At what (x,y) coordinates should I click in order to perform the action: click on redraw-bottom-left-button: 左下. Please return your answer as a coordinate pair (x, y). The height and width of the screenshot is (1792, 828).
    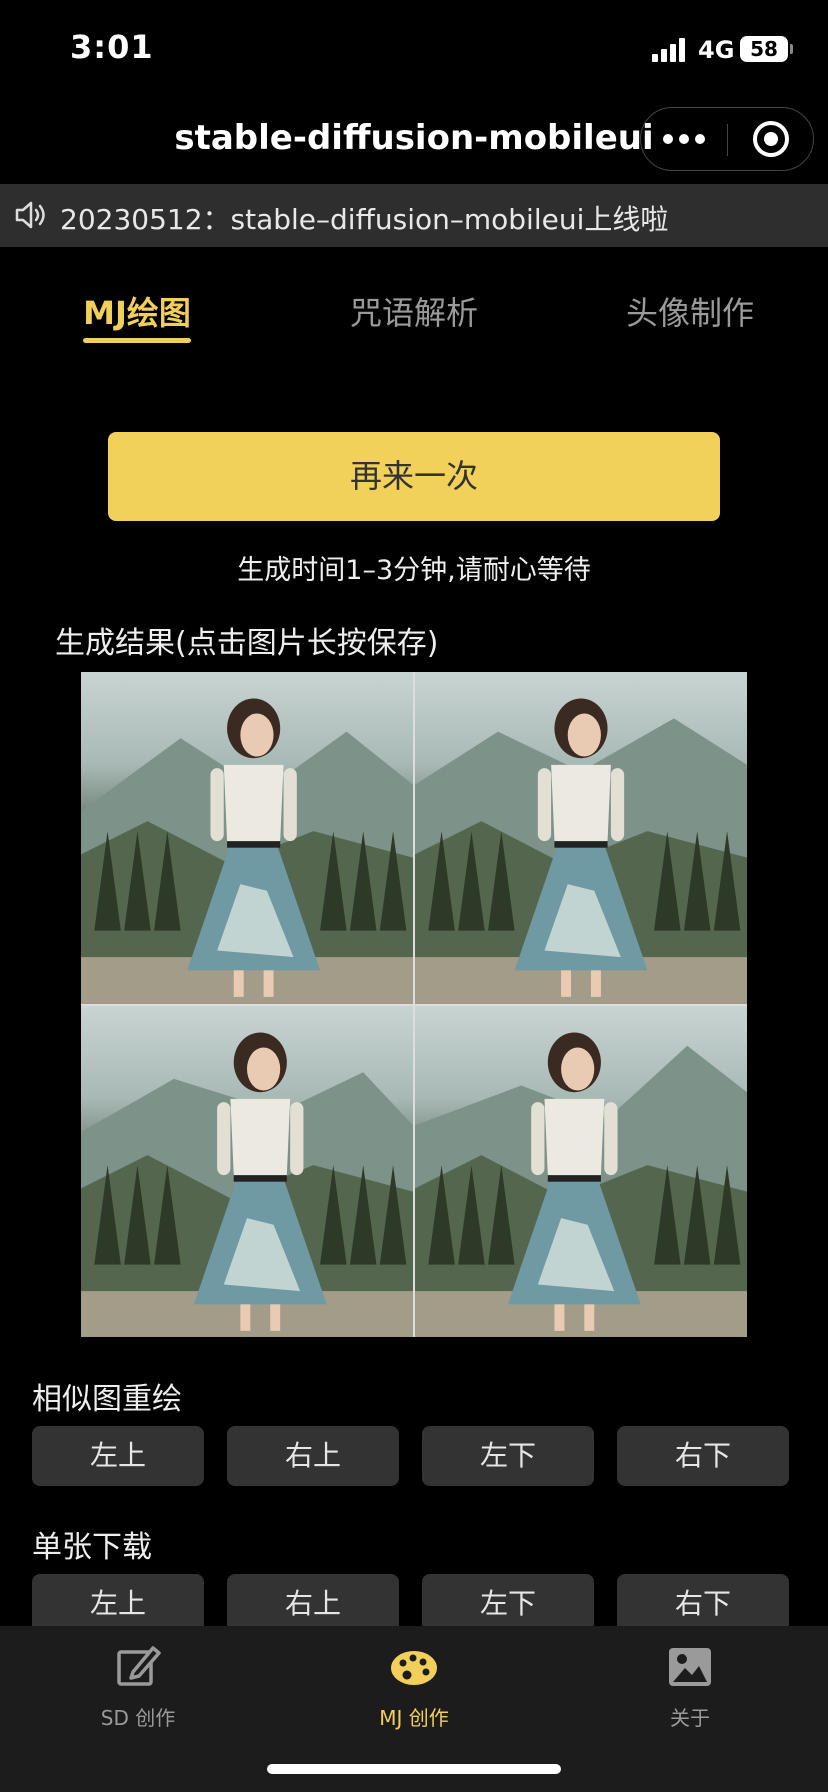
    Looking at the image, I should click on (508, 1456).